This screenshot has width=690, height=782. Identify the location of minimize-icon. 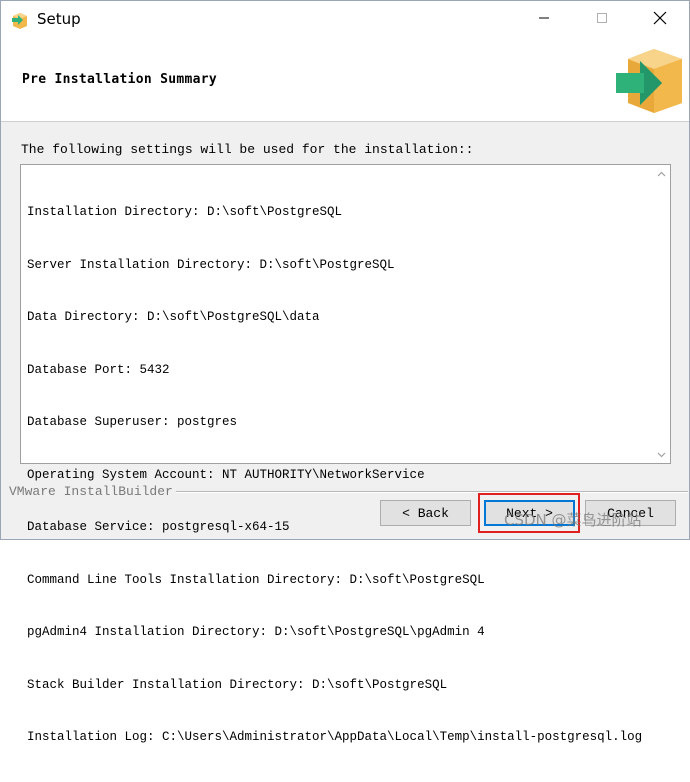
(544, 20).